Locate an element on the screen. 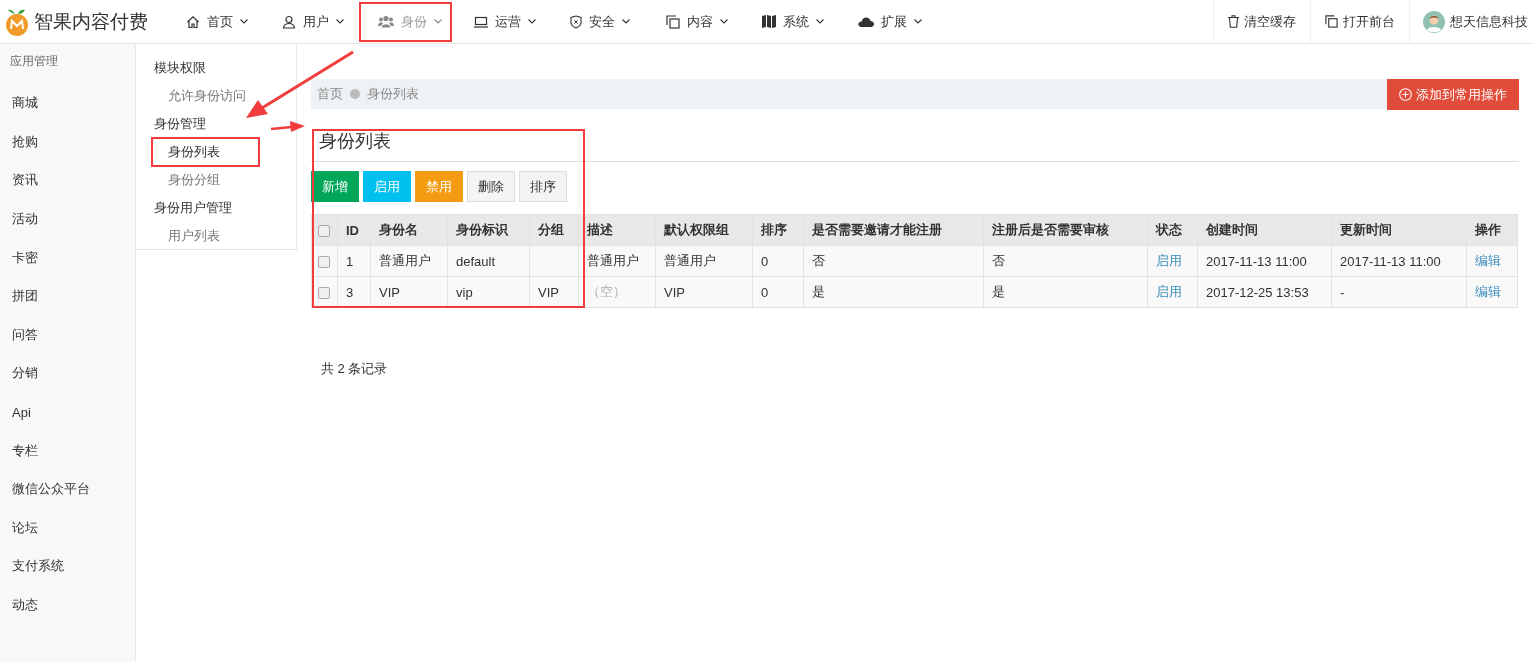  sidebar-item: 专栏 is located at coordinates (67, 450).